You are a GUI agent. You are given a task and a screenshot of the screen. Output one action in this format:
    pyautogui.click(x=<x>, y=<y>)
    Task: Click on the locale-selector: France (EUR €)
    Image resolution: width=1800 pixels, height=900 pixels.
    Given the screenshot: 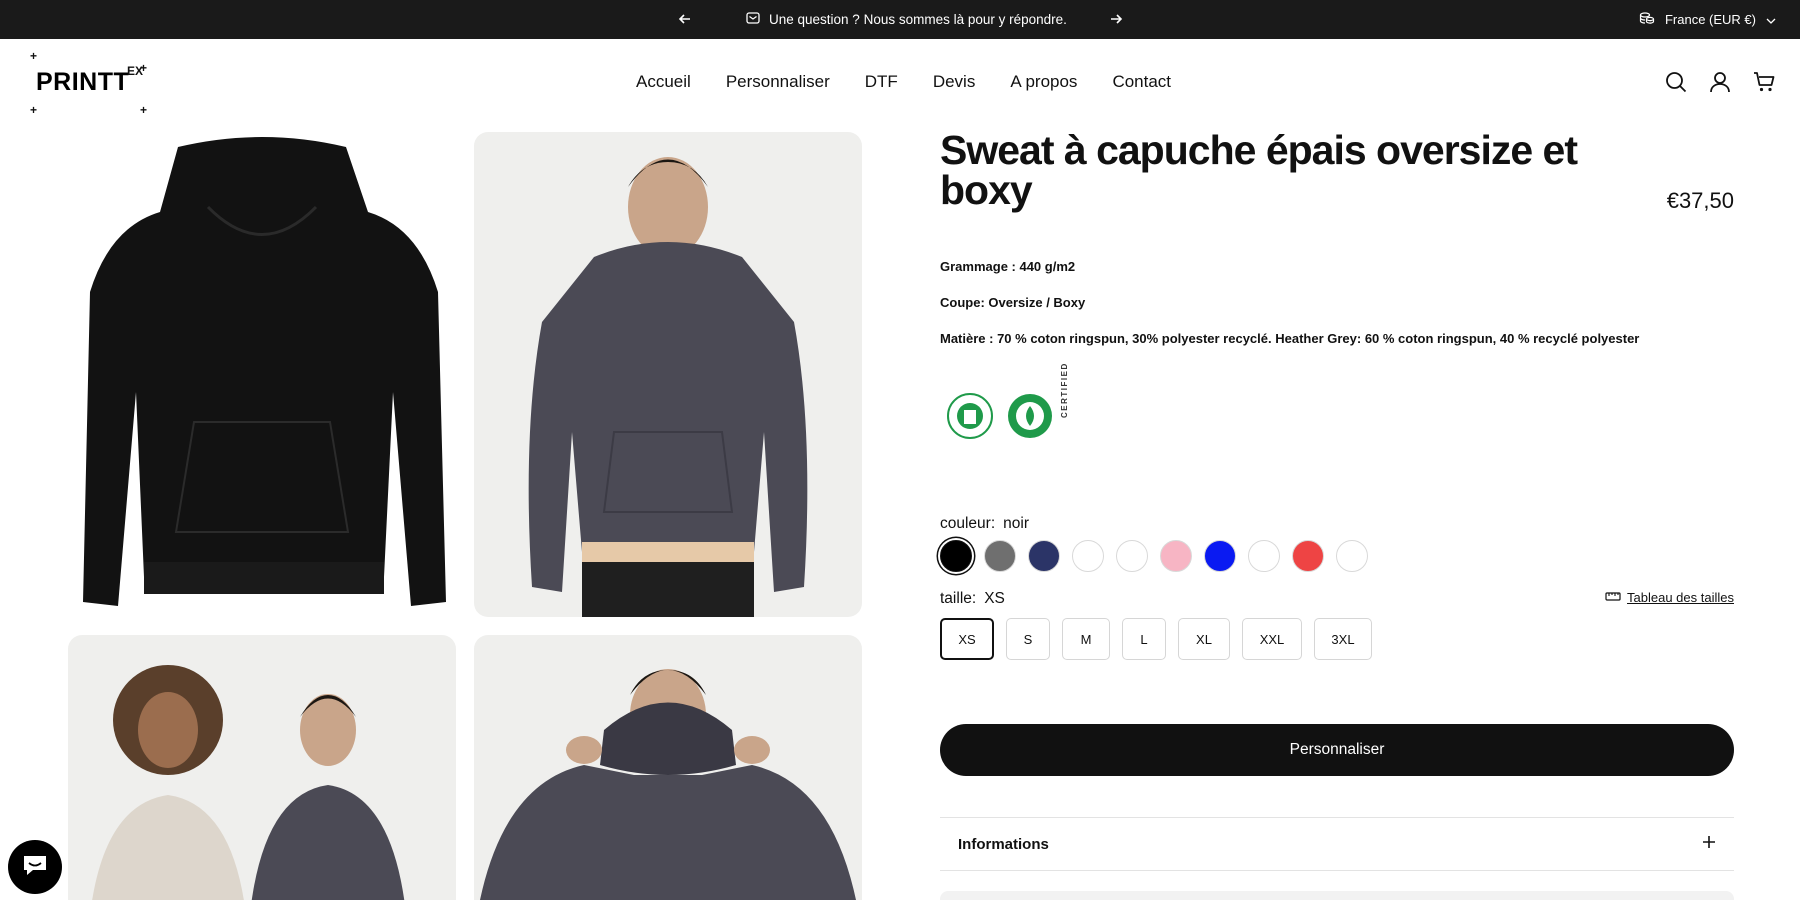 What is the action you would take?
    pyautogui.click(x=1707, y=19)
    